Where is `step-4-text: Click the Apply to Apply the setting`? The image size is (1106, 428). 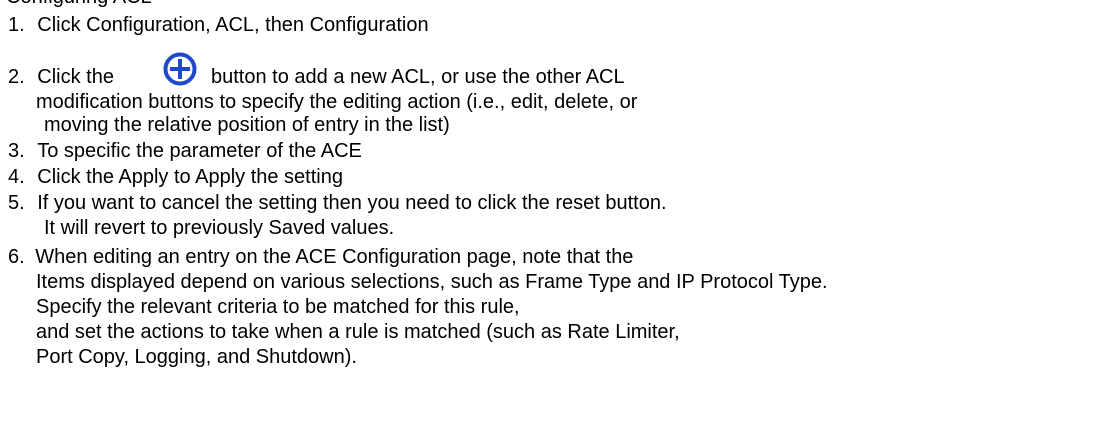 step-4-text: Click the Apply to Apply the setting is located at coordinates (190, 177).